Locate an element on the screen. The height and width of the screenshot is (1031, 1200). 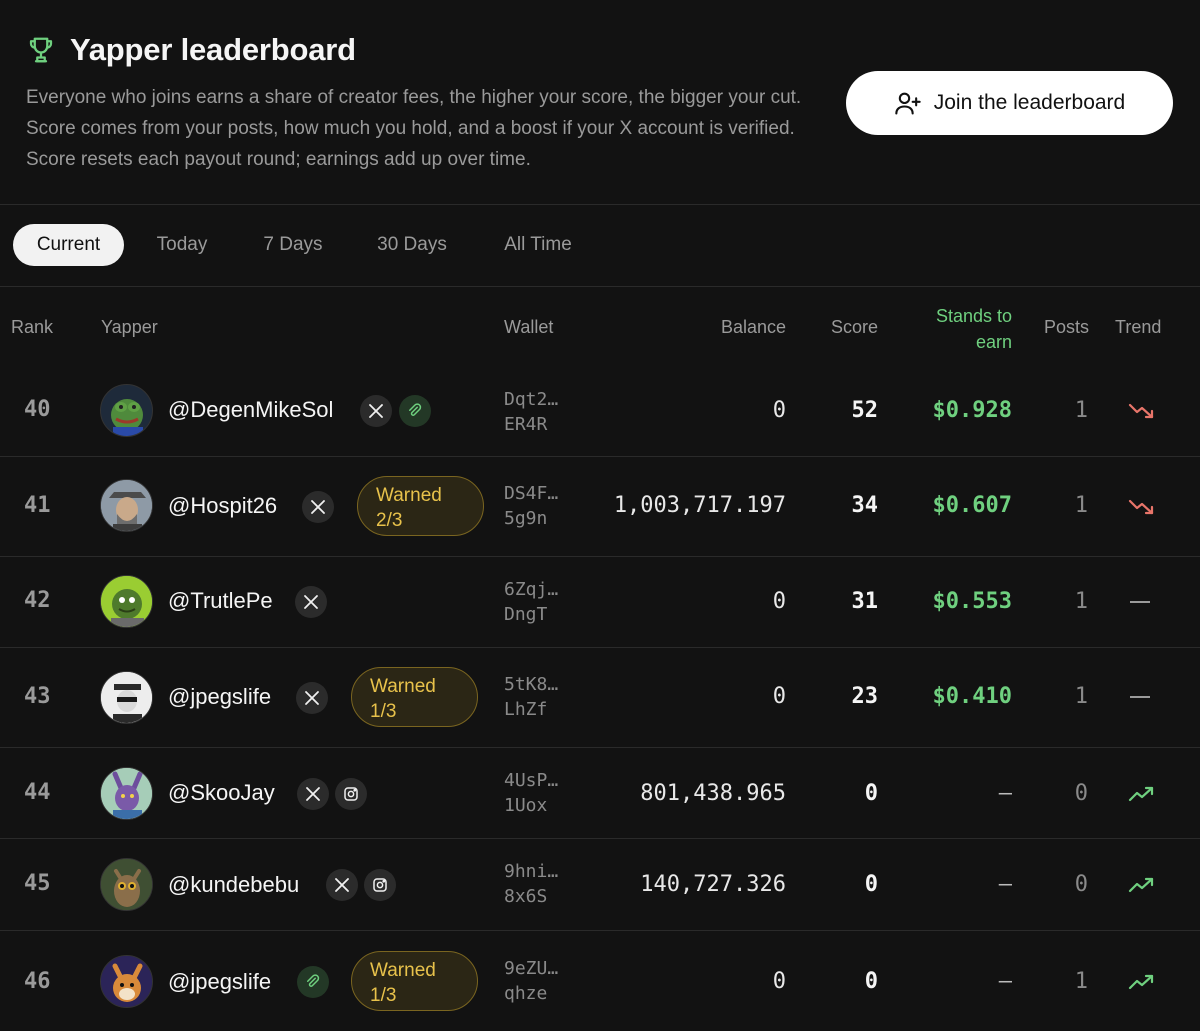
earn-cell: — is located at coordinates (1005, 793).